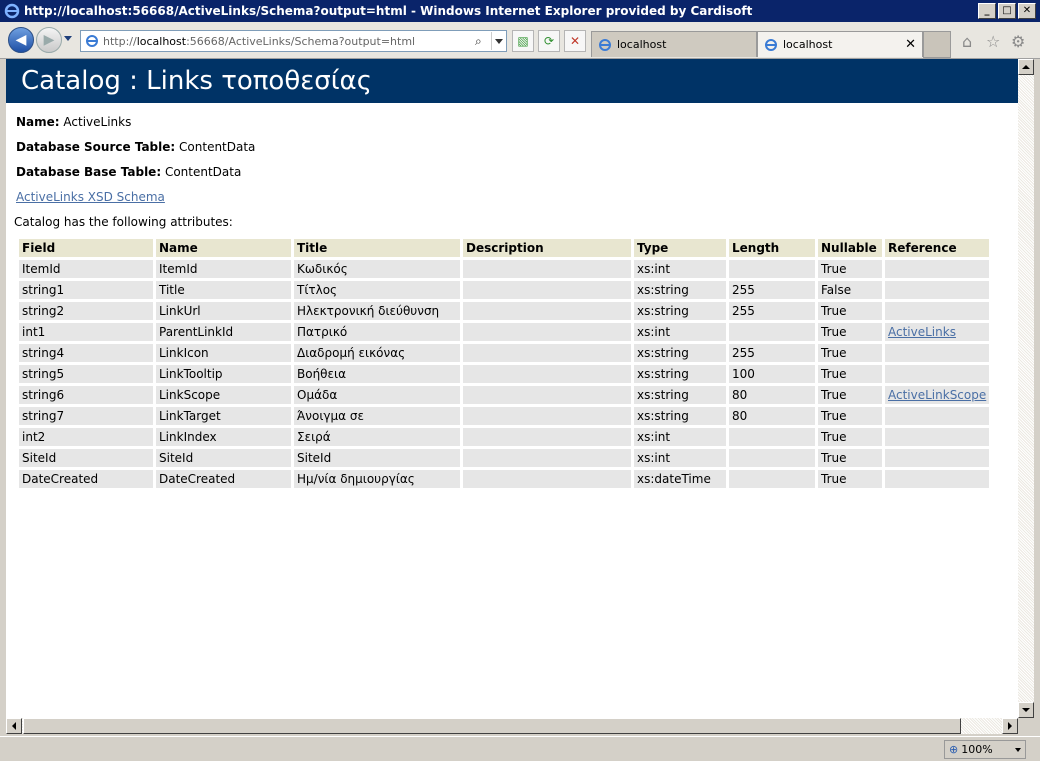 Image resolution: width=1040 pixels, height=761 pixels. What do you see at coordinates (922, 332) in the screenshot?
I see `reference-link: ActiveLinks` at bounding box center [922, 332].